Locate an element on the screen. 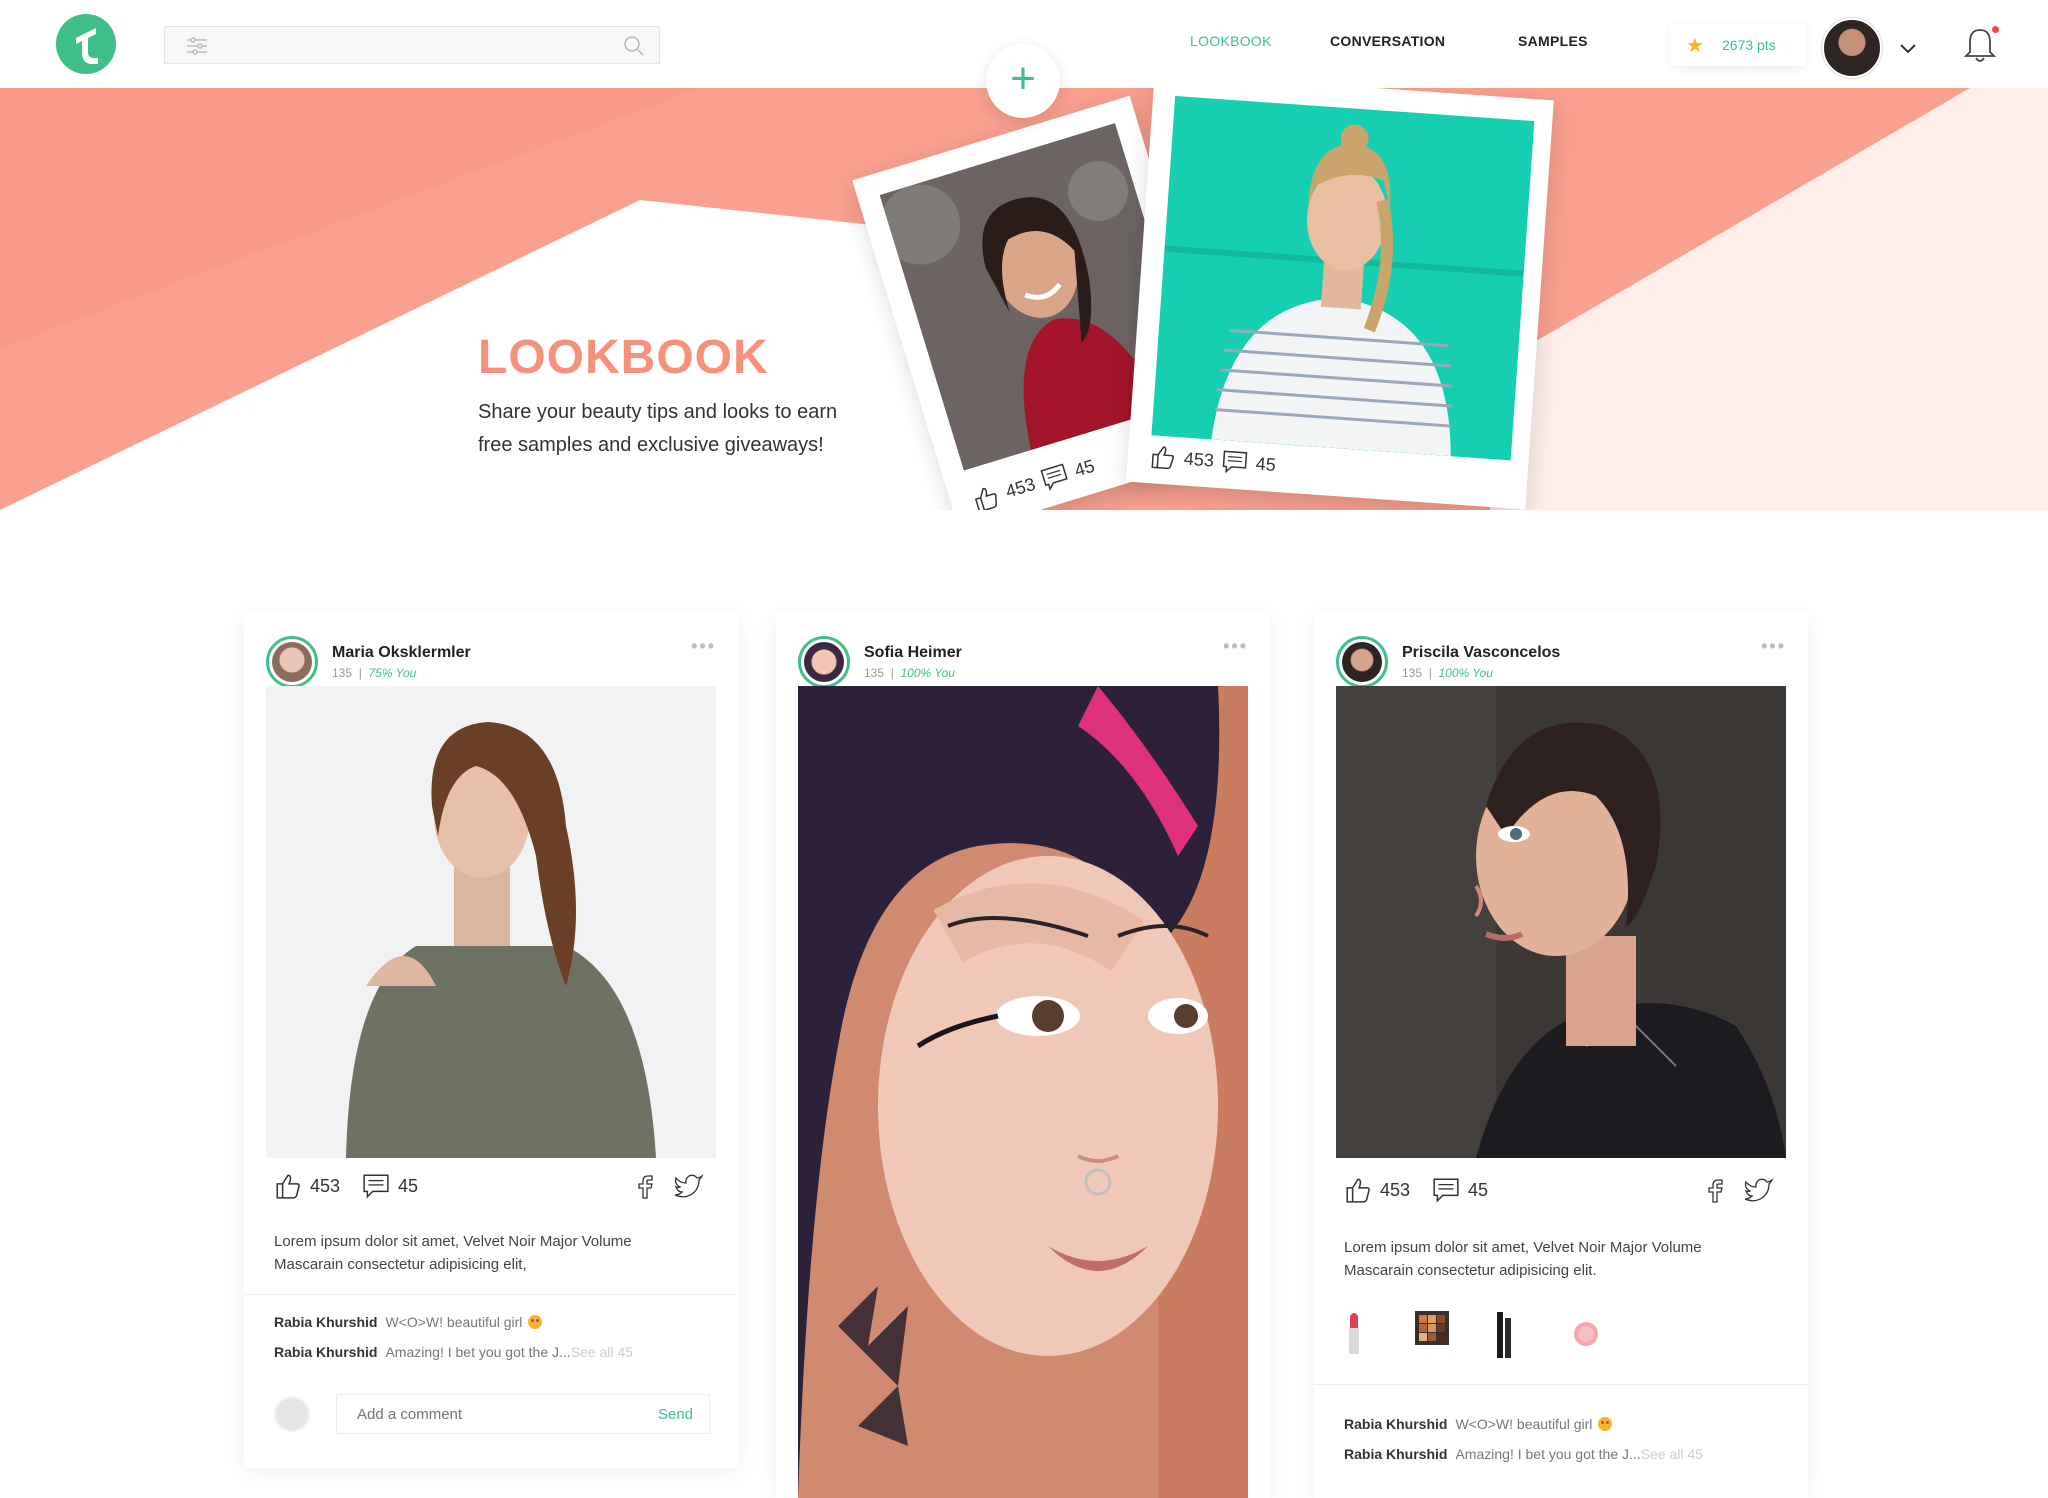 The image size is (2048, 1498). hero-subtitle-line-2: free samples and exclusive giveaways! is located at coordinates (651, 445).